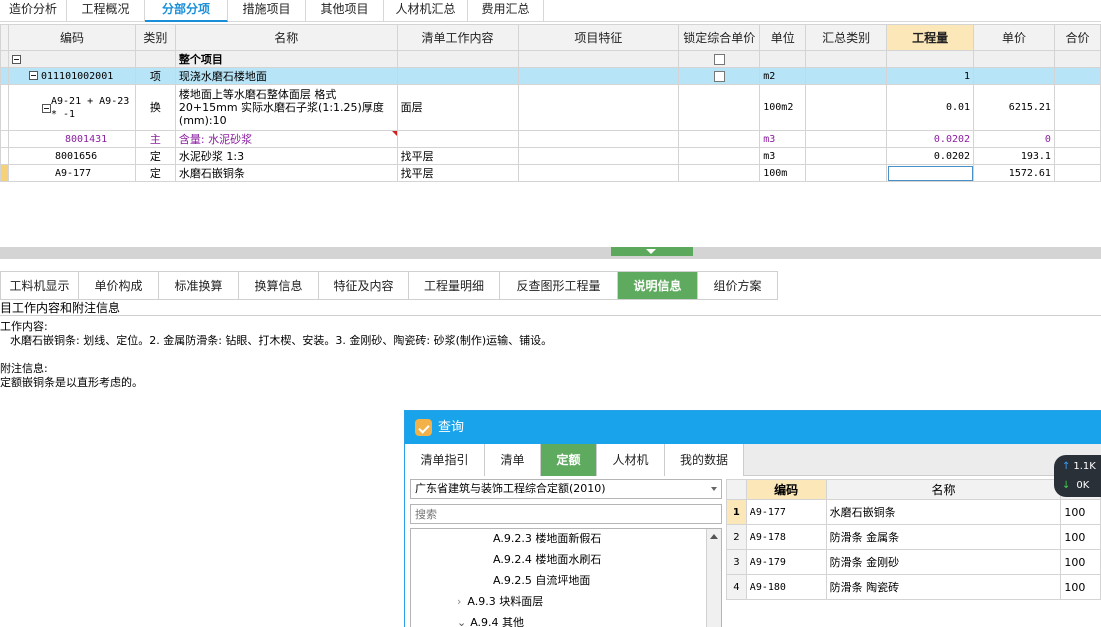 The image size is (1101, 627). What do you see at coordinates (33, 11) in the screenshot?
I see `tab-cost-analysis: 造价分析` at bounding box center [33, 11].